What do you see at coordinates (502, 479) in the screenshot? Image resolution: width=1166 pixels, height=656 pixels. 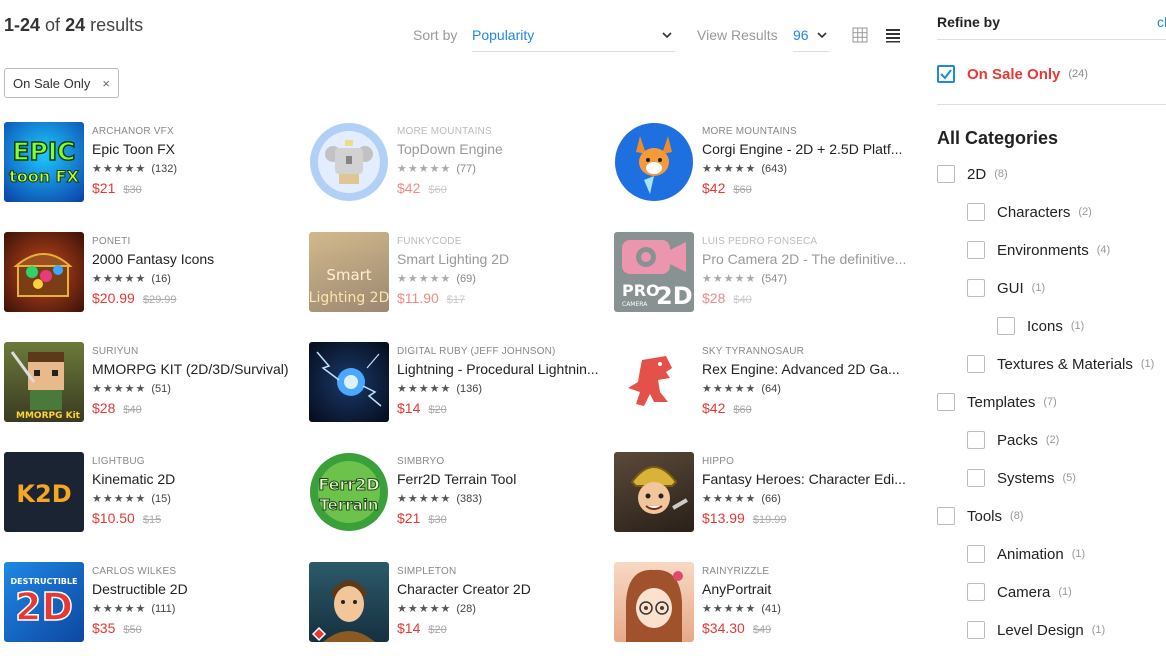 I see `product-title: Ferr2D Terrain Tool` at bounding box center [502, 479].